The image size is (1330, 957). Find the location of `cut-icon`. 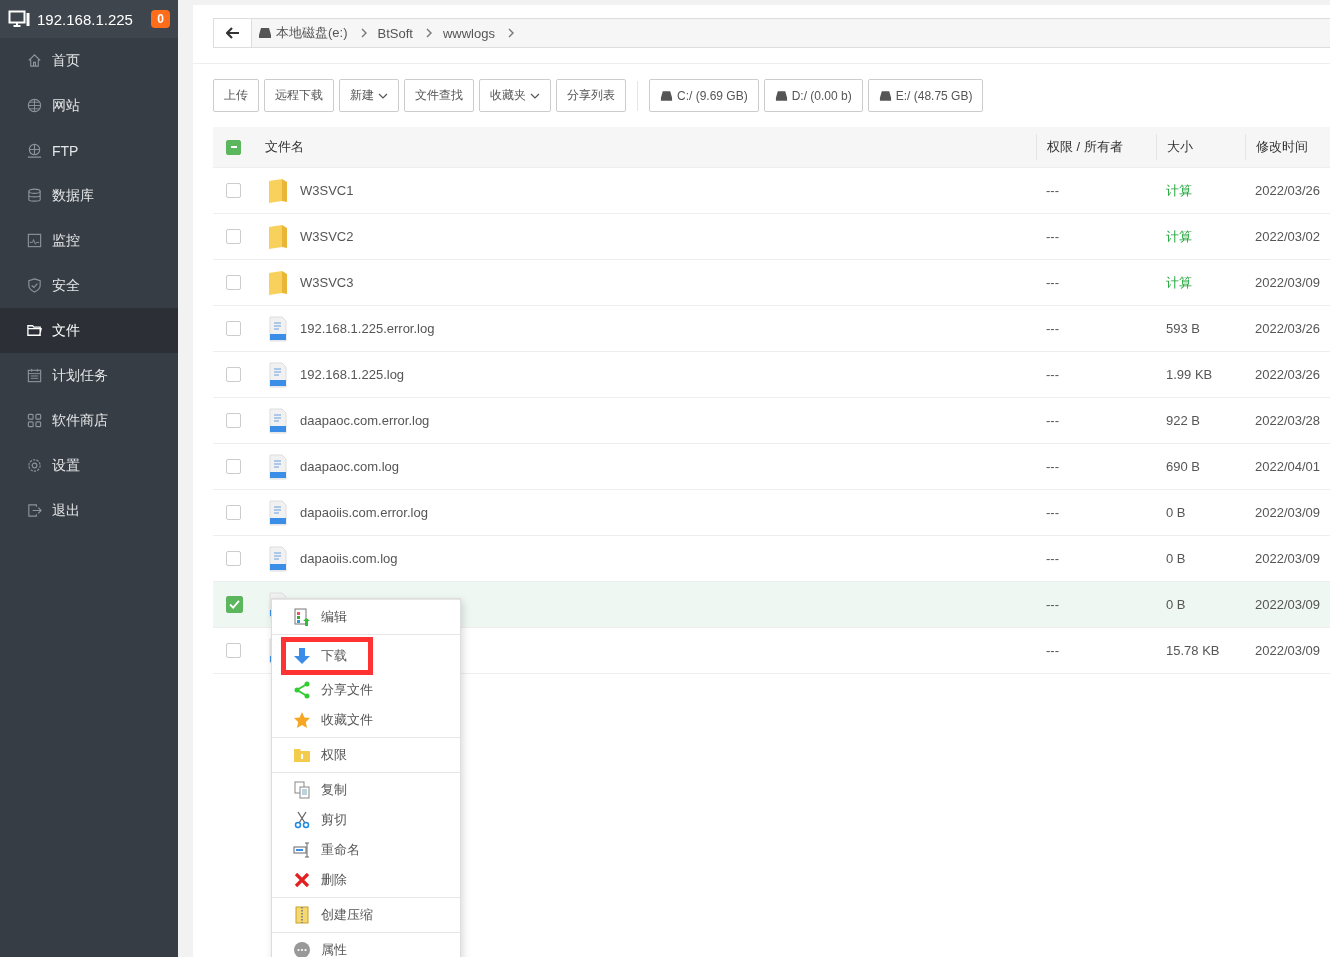

cut-icon is located at coordinates (302, 820).